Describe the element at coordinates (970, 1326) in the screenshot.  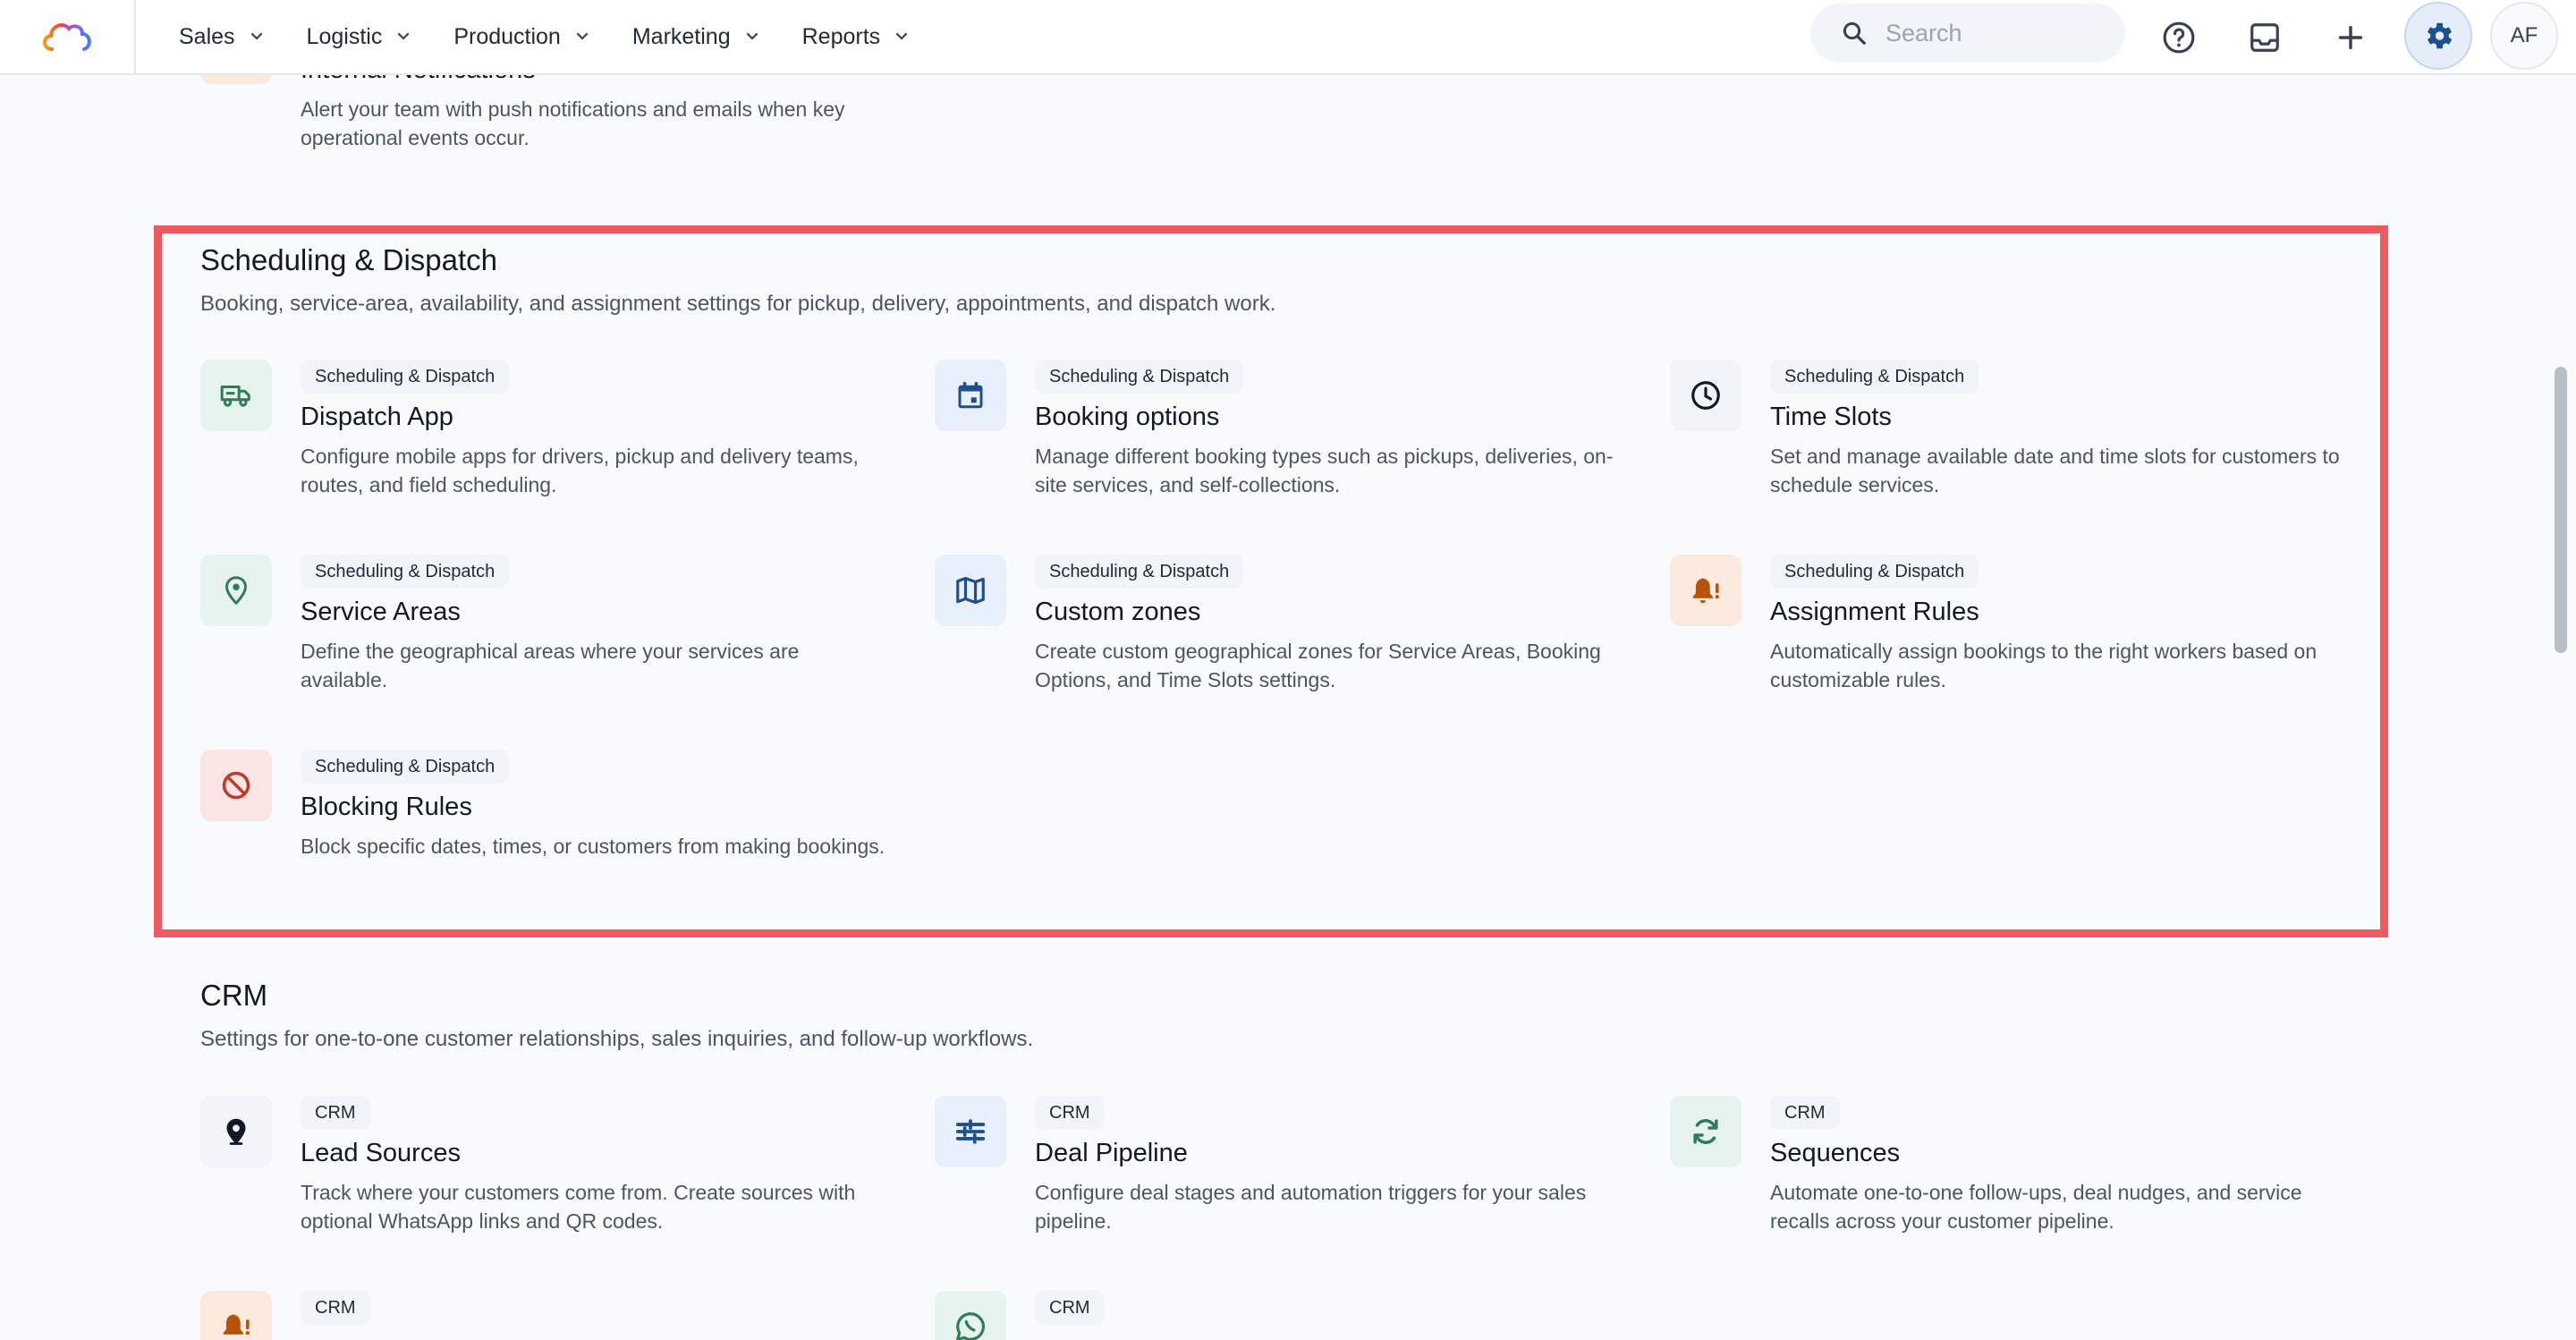
I see `whatsapp-icon` at that location.